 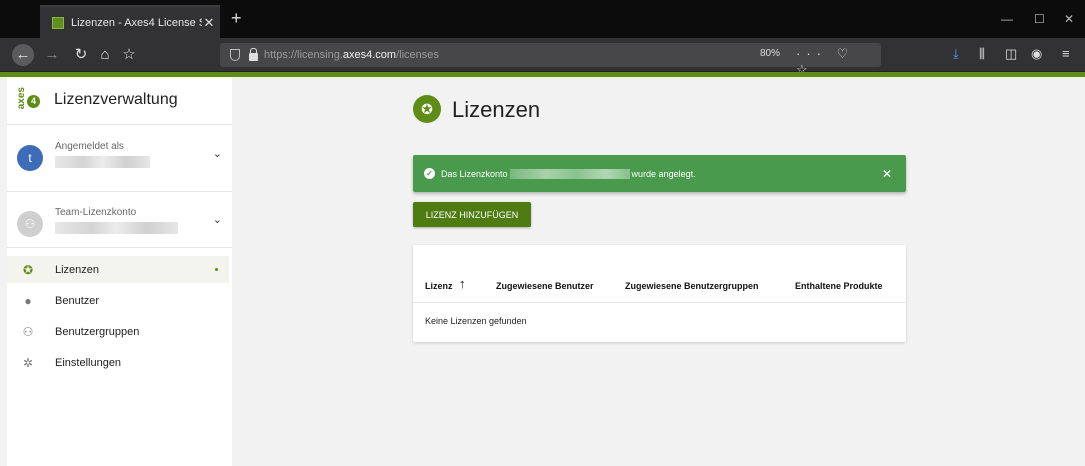 What do you see at coordinates (118, 300) in the screenshot?
I see `sidebar-item-benutzer: ● Benutzer` at bounding box center [118, 300].